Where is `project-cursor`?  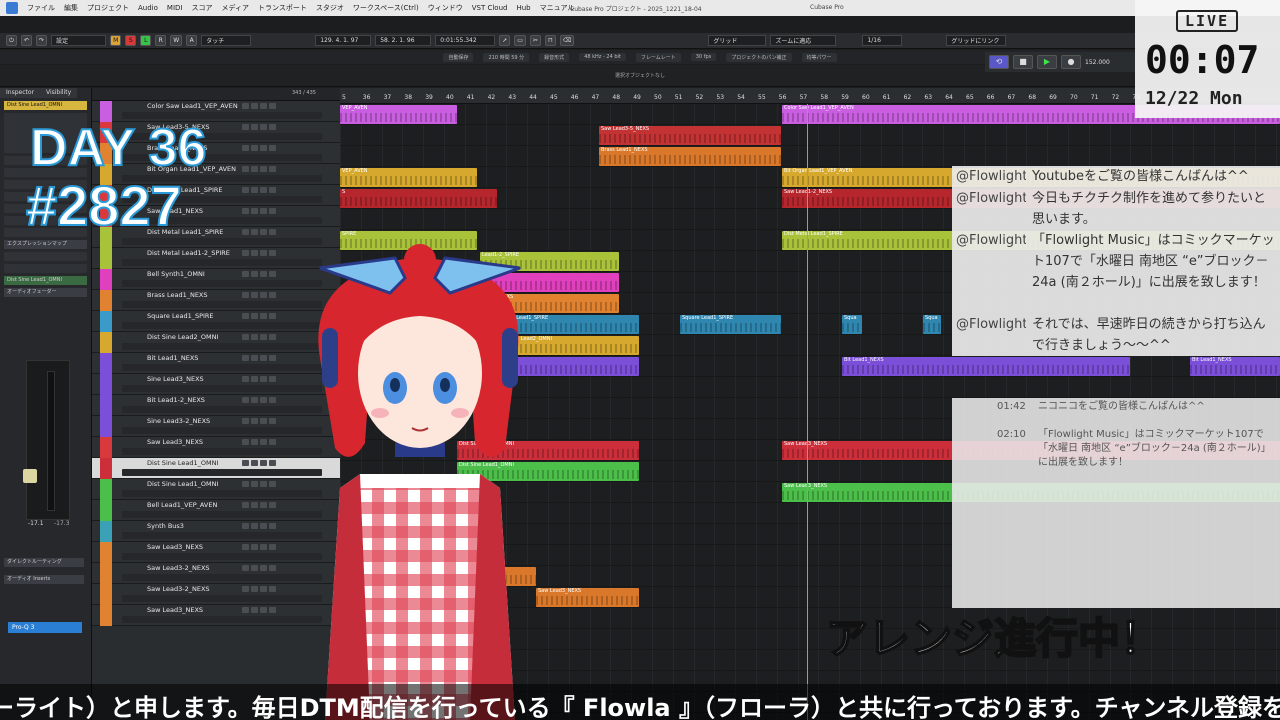 project-cursor is located at coordinates (807, 412).